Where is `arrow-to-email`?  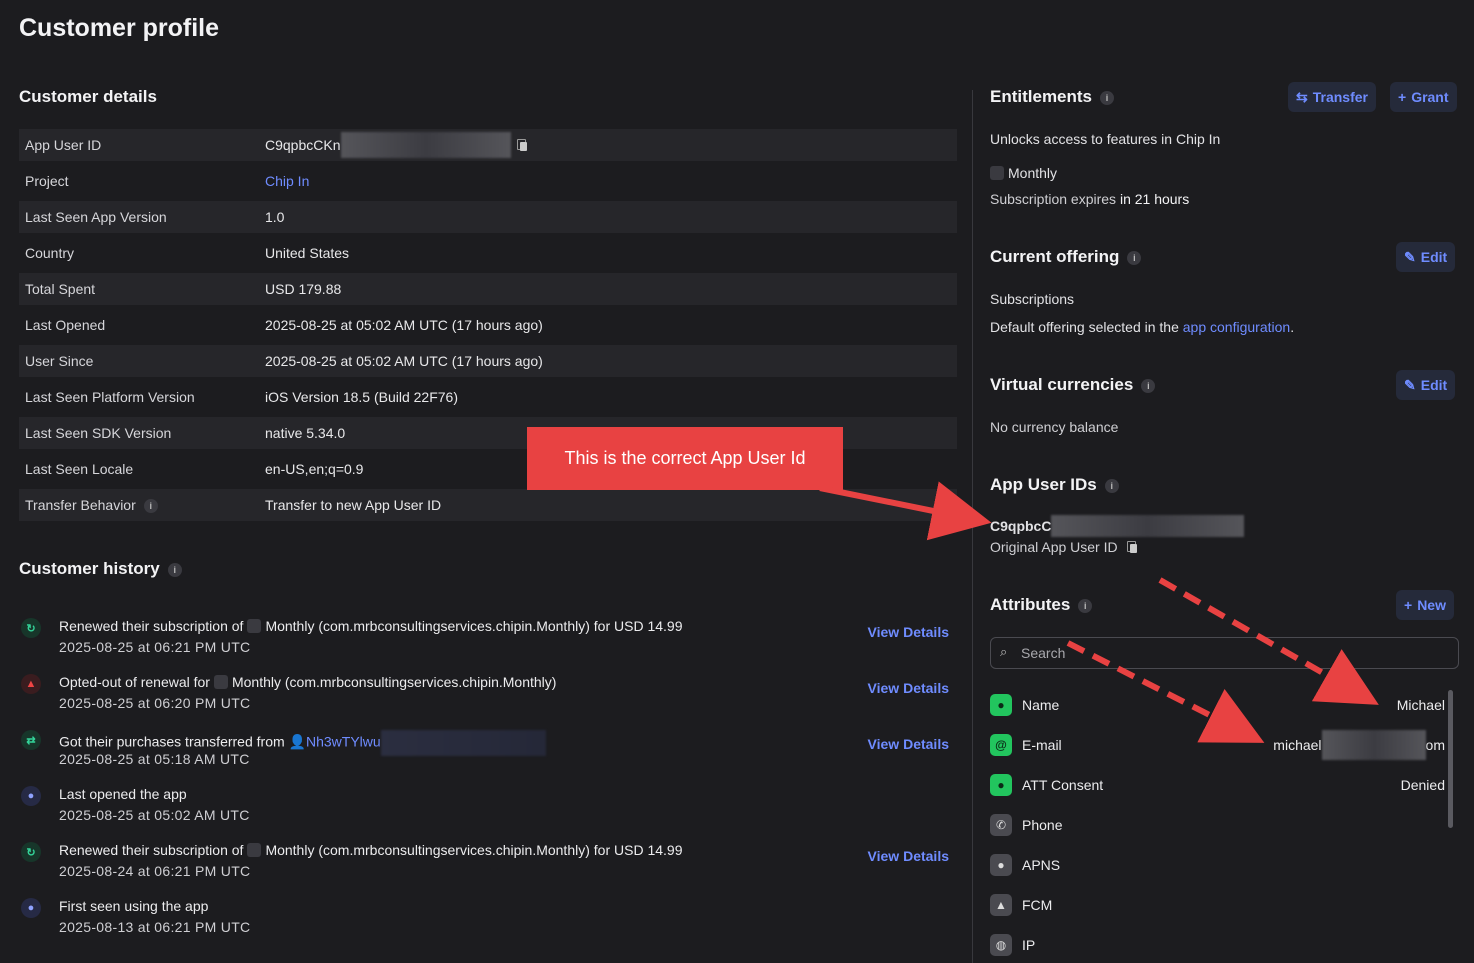
arrow-to-email is located at coordinates (1165, 691).